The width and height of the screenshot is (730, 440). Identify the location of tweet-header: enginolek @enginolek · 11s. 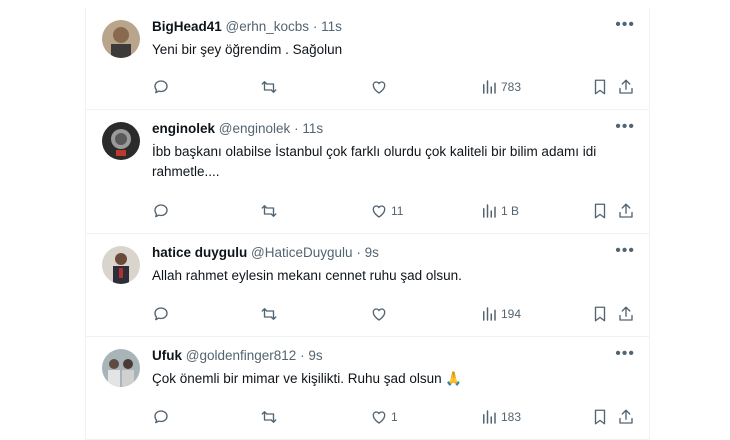
(392, 129).